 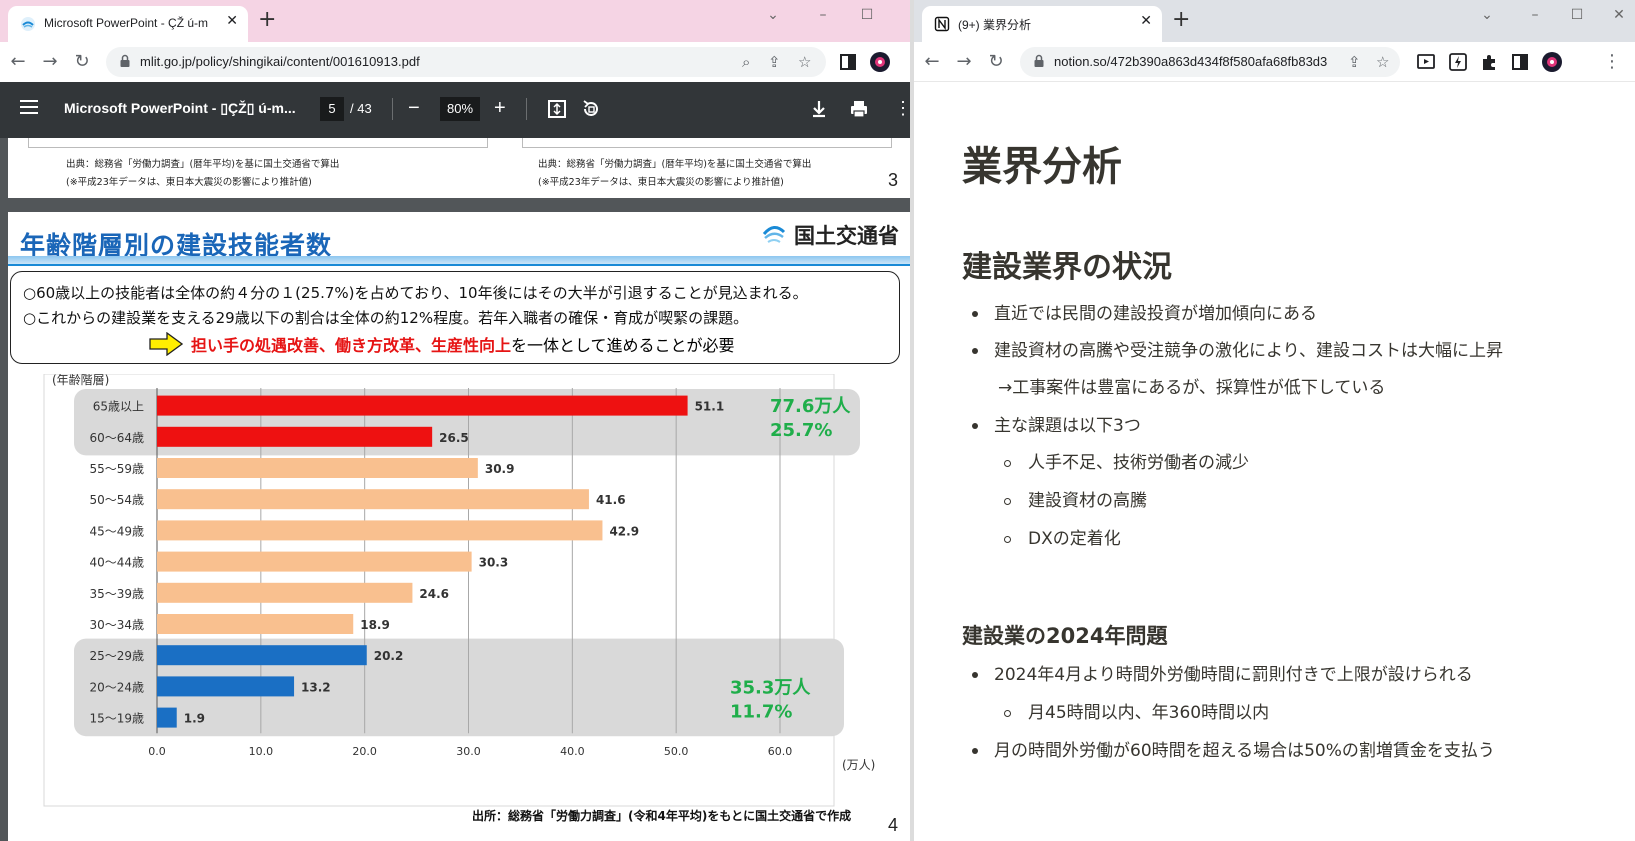 What do you see at coordinates (557, 109) in the screenshot?
I see `fit-to-page-icon` at bounding box center [557, 109].